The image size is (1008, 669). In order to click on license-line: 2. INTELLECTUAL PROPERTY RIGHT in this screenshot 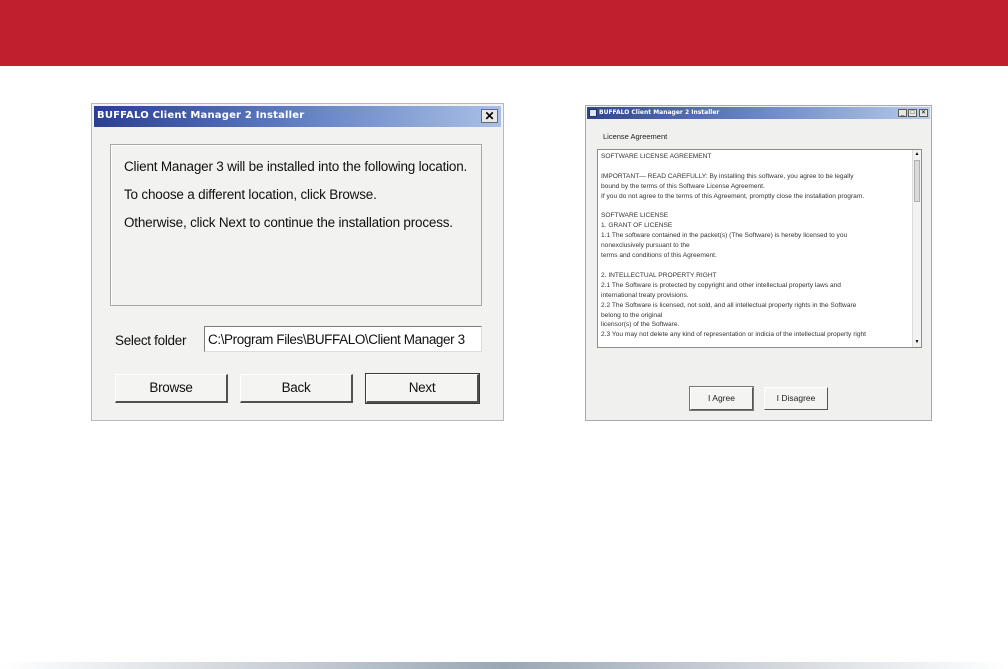, I will do `click(659, 275)`.